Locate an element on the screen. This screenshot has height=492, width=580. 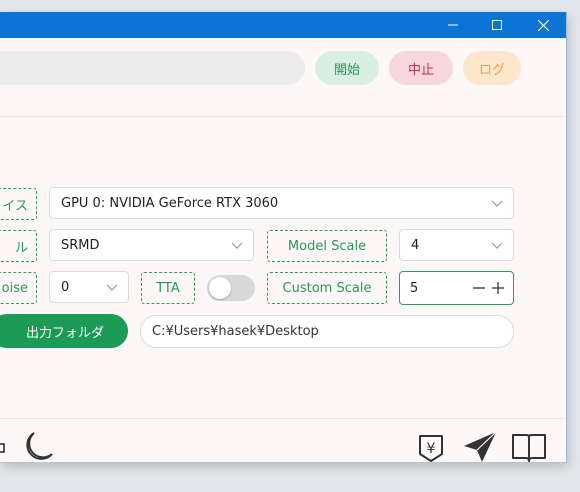
maximize-button is located at coordinates (497, 25).